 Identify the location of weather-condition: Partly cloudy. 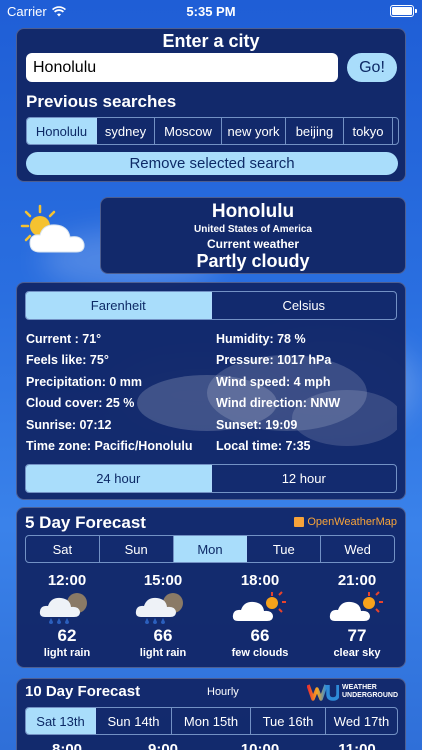
(253, 261).